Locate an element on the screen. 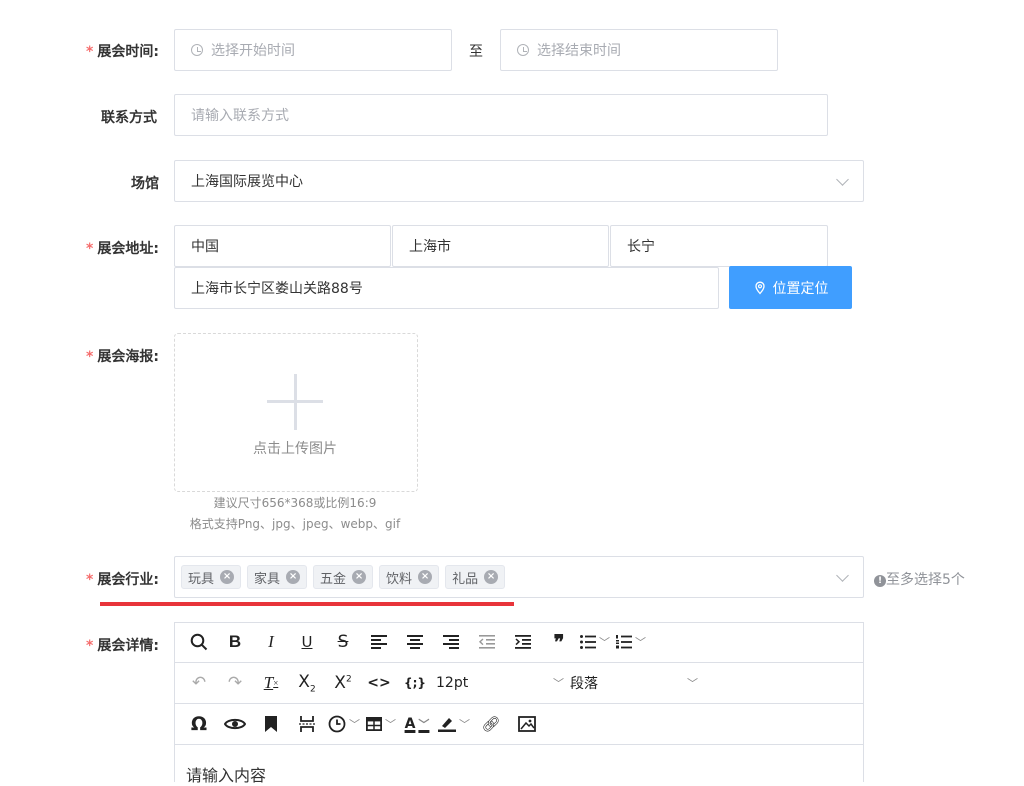 The height and width of the screenshot is (786, 1024). link-icon: 🔗︎ is located at coordinates (491, 724).